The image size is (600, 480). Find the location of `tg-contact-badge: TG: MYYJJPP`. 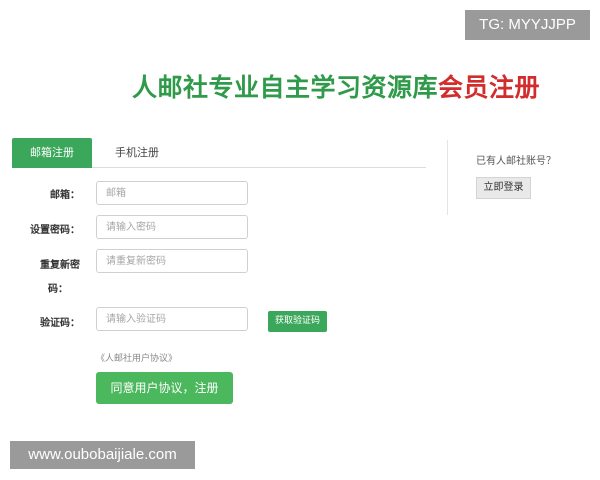

tg-contact-badge: TG: MYYJJPP is located at coordinates (527, 25).